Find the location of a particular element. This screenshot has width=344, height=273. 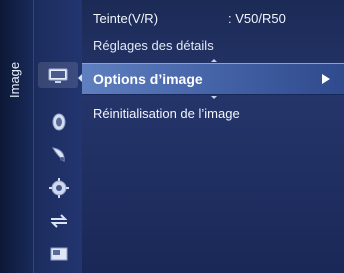

submenu-arrow-icon is located at coordinates (326, 79).